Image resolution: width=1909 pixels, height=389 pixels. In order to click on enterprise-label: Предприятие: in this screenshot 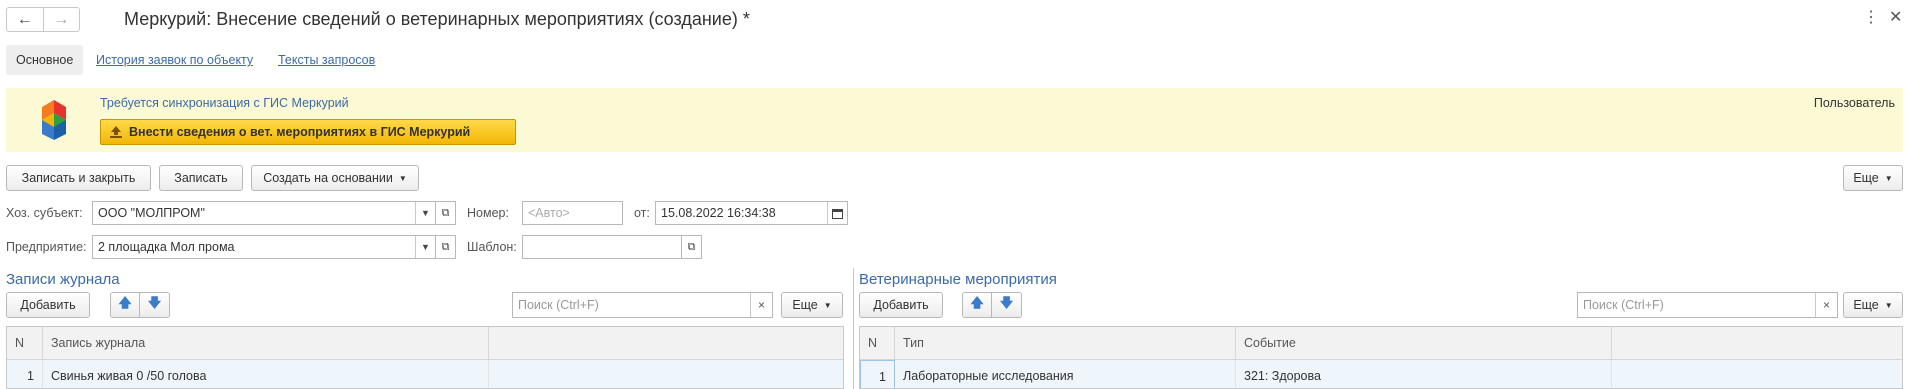, I will do `click(46, 247)`.